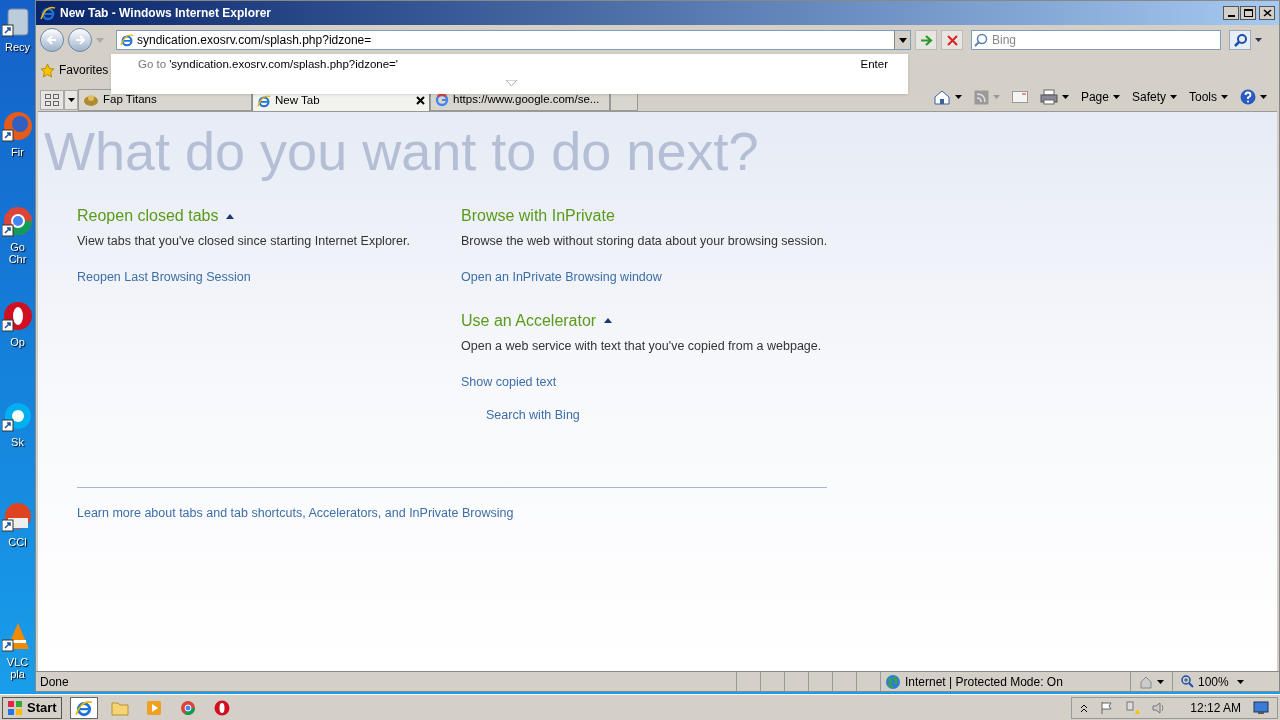 Image resolution: width=1280 pixels, height=720 pixels. I want to click on forward-button, so click(80, 40).